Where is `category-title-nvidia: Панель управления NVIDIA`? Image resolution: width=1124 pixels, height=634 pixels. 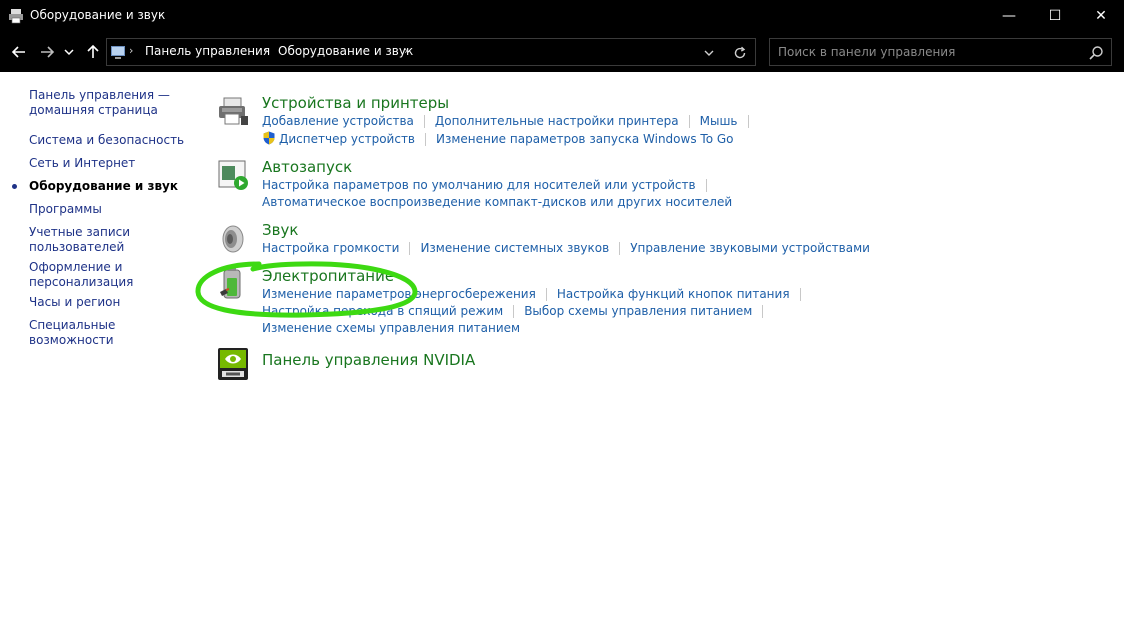 category-title-nvidia: Панель управления NVIDIA is located at coordinates (368, 360).